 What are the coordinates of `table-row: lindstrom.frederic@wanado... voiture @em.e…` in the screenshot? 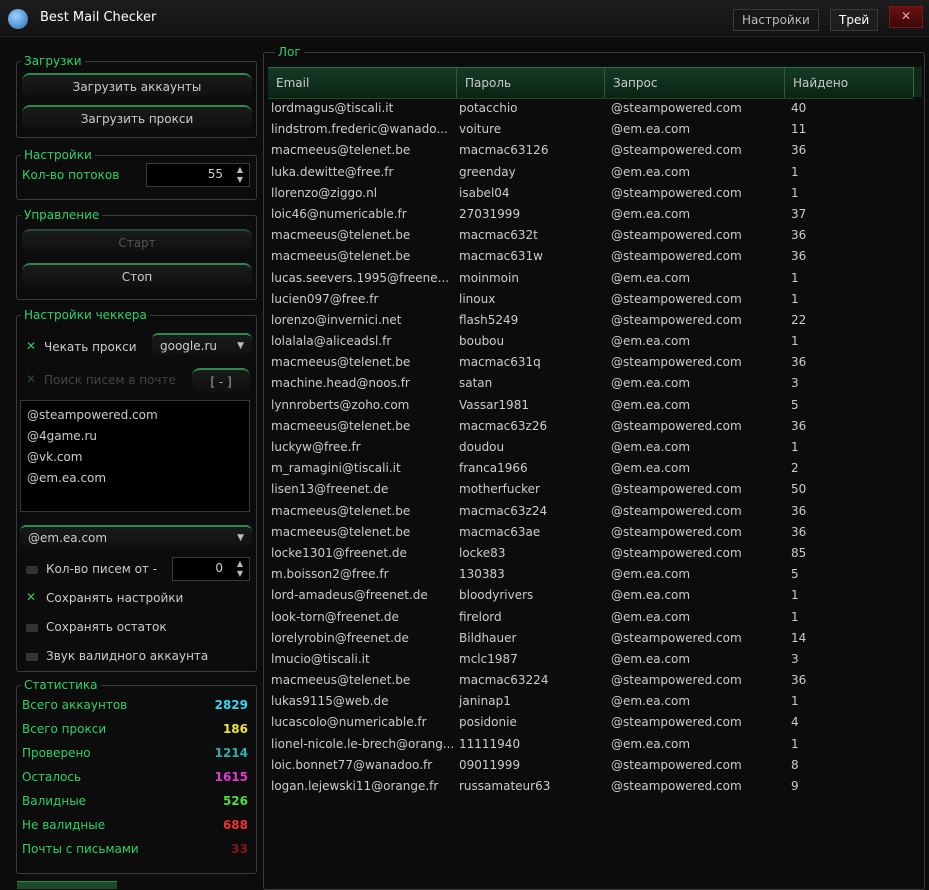 It's located at (590, 129).